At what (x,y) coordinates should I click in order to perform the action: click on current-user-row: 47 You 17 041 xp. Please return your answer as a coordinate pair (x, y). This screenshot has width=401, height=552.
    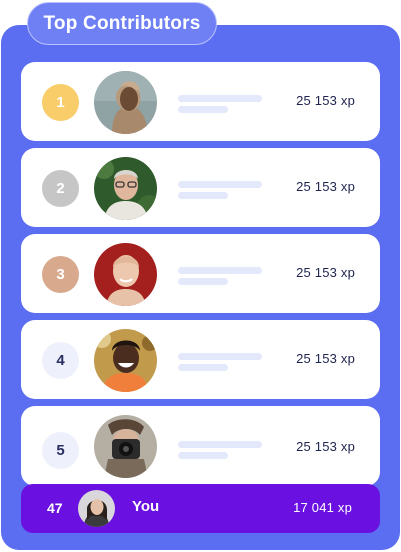
    Looking at the image, I should click on (200, 508).